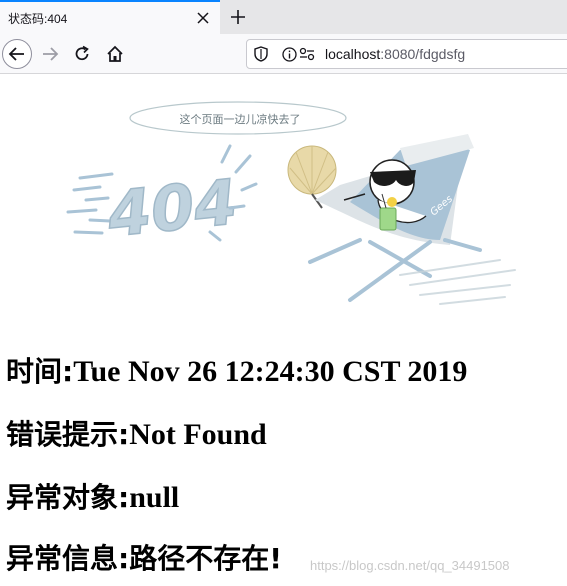  I want to click on reload-icon, so click(82, 53).